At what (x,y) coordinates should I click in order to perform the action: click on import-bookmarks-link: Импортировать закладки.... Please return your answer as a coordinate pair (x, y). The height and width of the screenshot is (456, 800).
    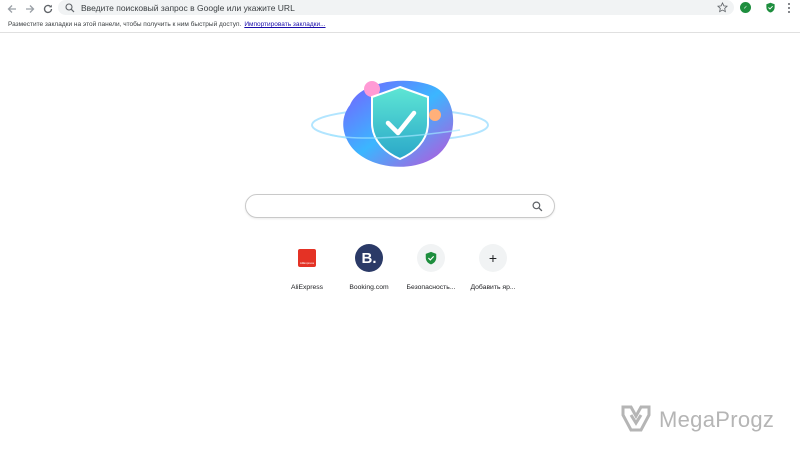
    Looking at the image, I should click on (284, 24).